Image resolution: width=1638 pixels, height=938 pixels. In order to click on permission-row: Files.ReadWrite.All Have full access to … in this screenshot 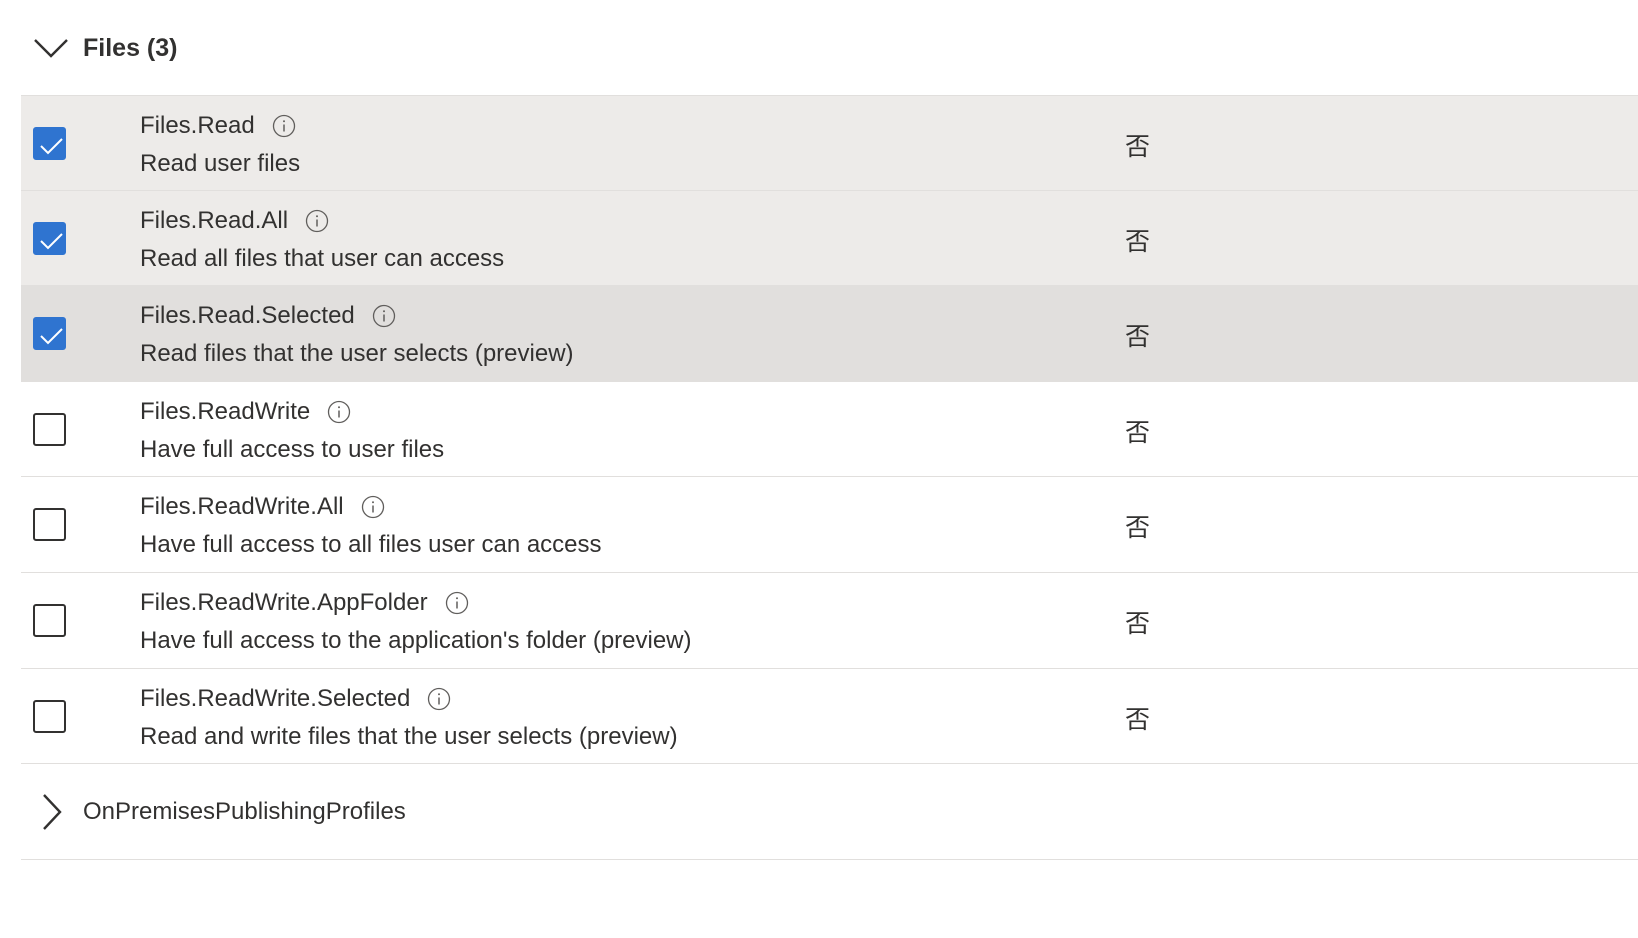, I will do `click(829, 525)`.